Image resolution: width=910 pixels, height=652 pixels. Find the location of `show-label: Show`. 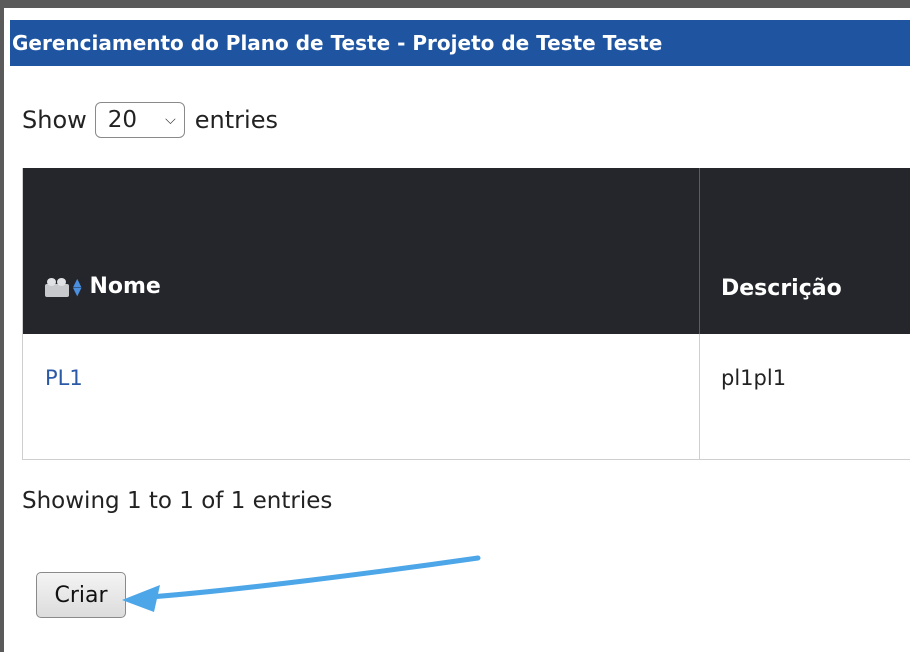

show-label: Show is located at coordinates (54, 120).